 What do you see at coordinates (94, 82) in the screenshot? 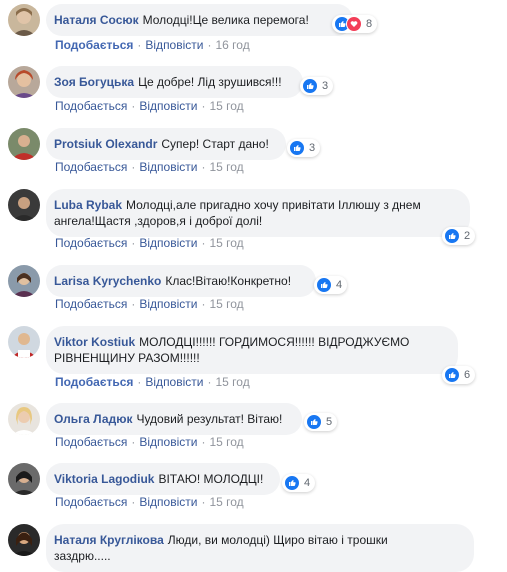
I see `comment-author: Зоя Богуцька` at bounding box center [94, 82].